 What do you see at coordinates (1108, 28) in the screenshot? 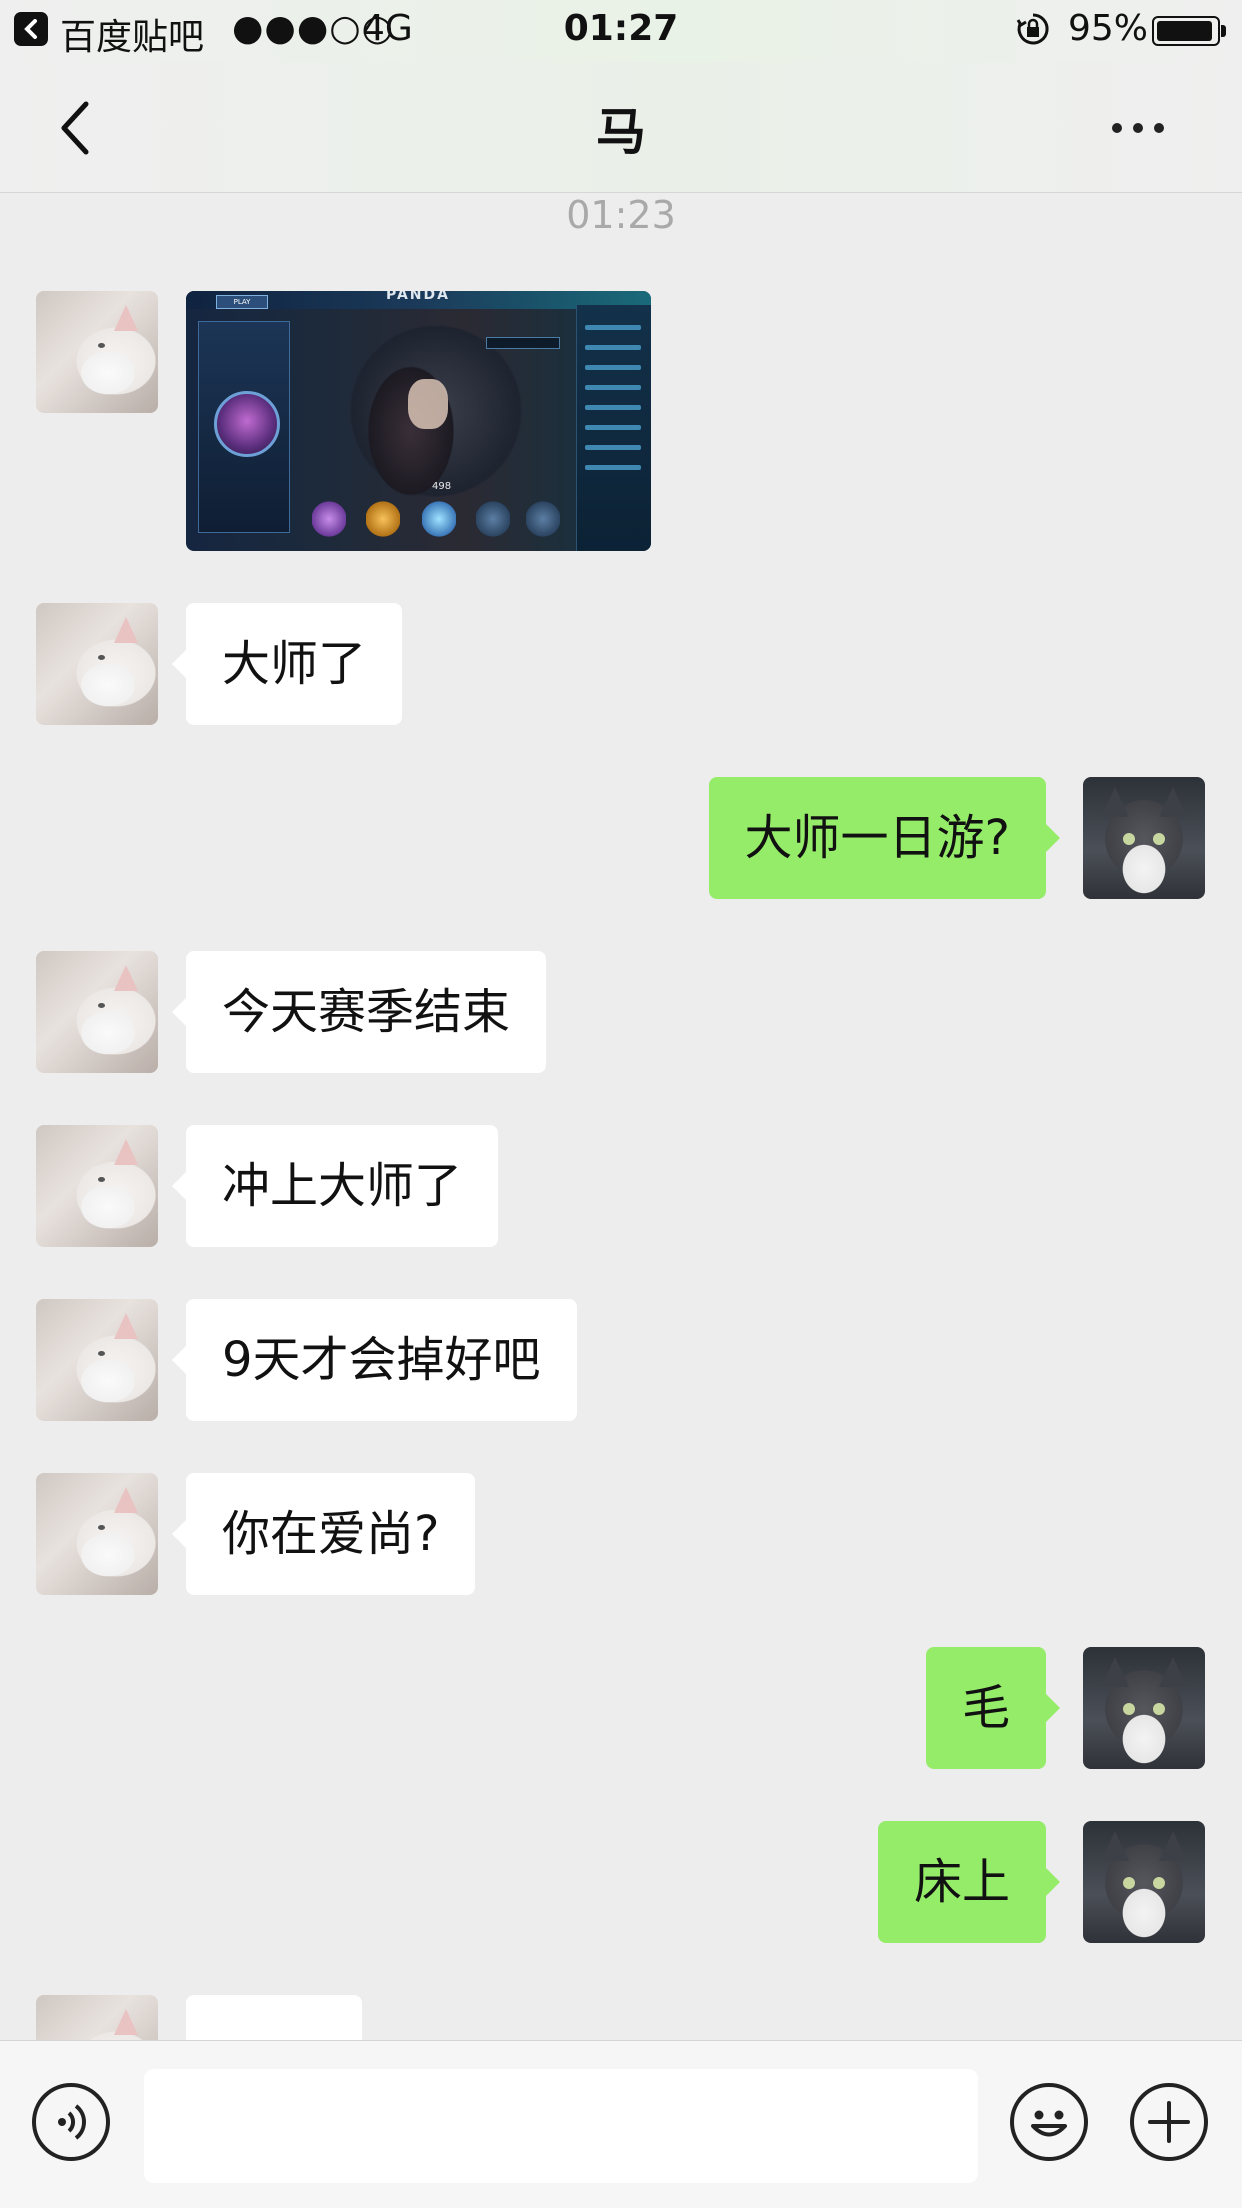
I see `battery-percent: 95%` at bounding box center [1108, 28].